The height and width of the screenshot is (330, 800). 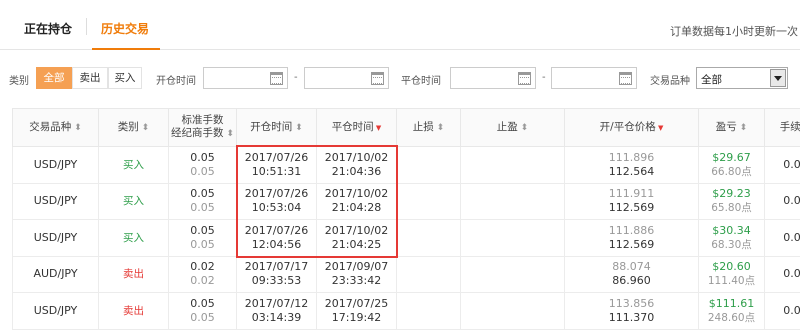 I want to click on open-time-cell: 2017/07/26 12:04:56, so click(x=276, y=238).